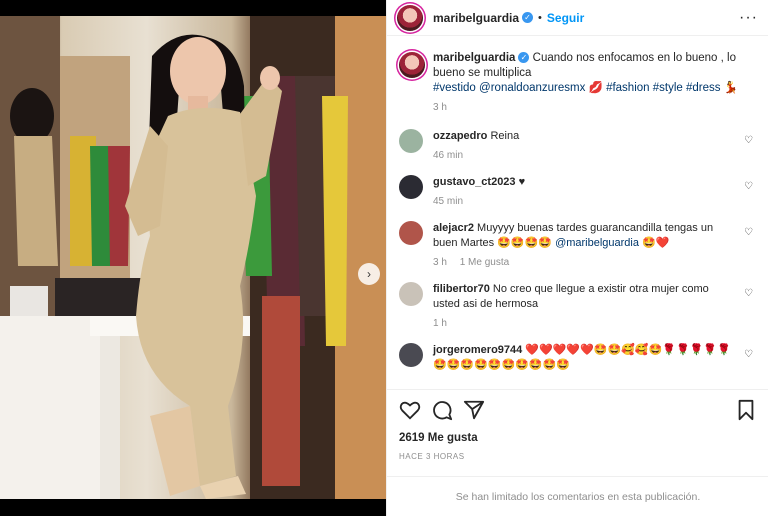 The width and height of the screenshot is (768, 516). I want to click on author-info: maribelguardia ✓ • Seguir, so click(508, 18).